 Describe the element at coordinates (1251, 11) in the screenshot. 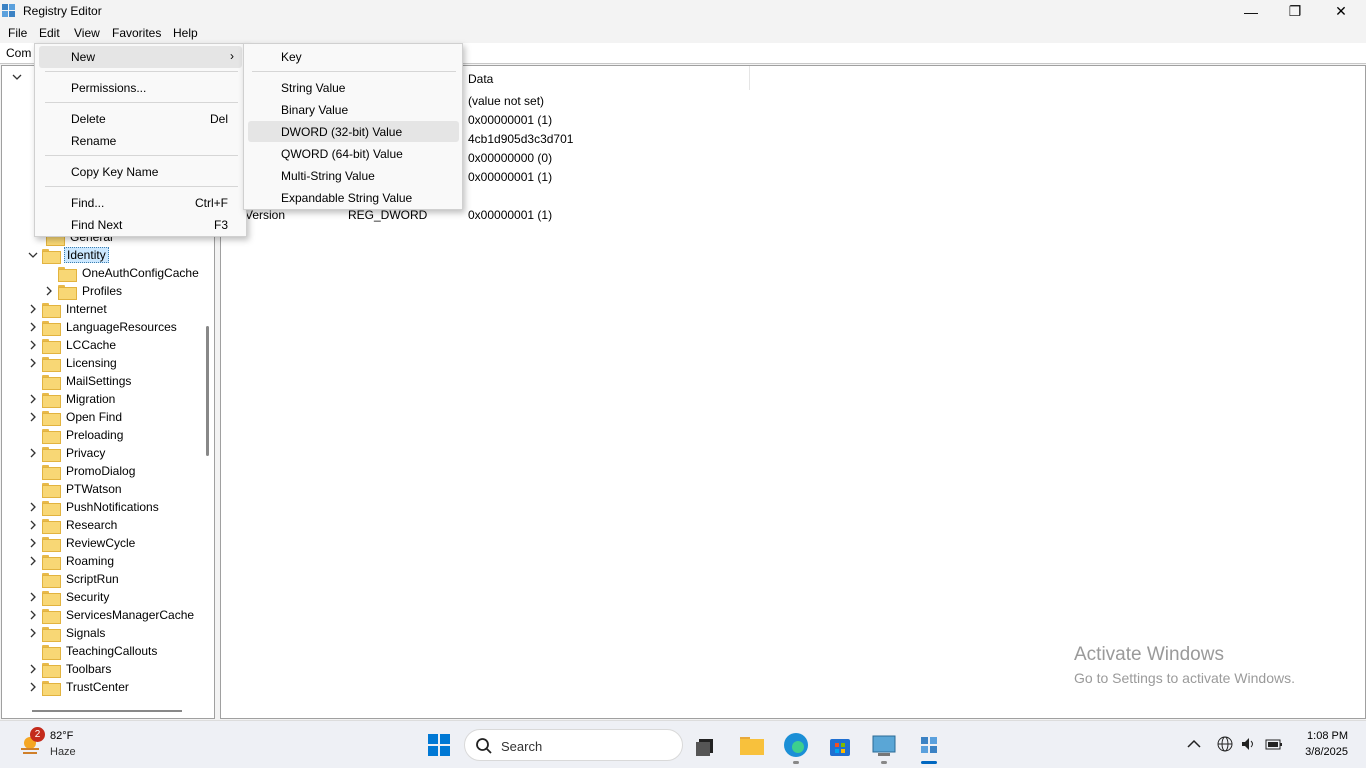

I see `minimize-button: —` at that location.